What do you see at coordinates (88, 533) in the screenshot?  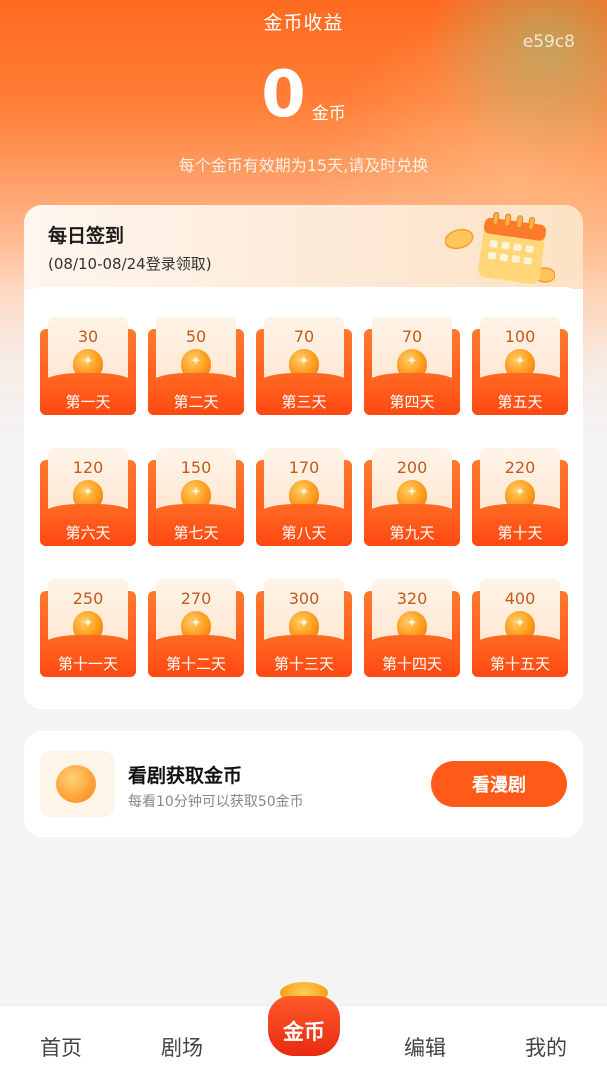 I see `day-label: 第六天` at bounding box center [88, 533].